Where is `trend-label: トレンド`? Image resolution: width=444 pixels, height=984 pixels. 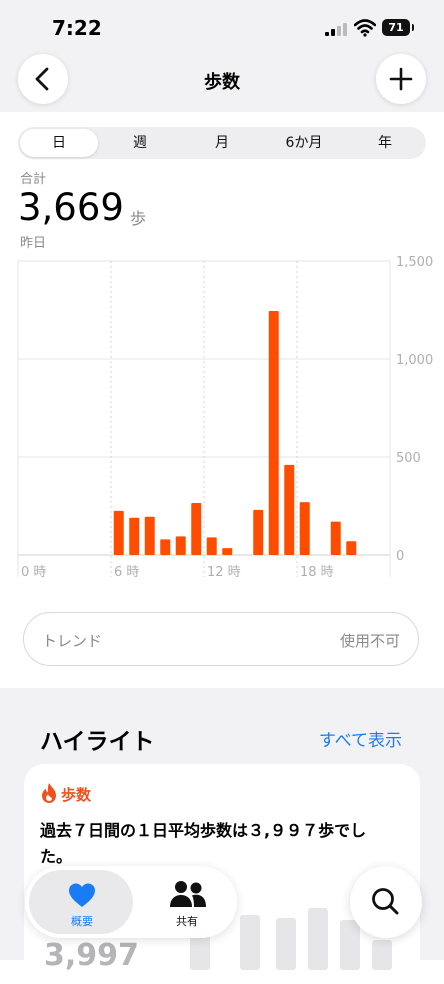
trend-label: トレンド is located at coordinates (72, 641).